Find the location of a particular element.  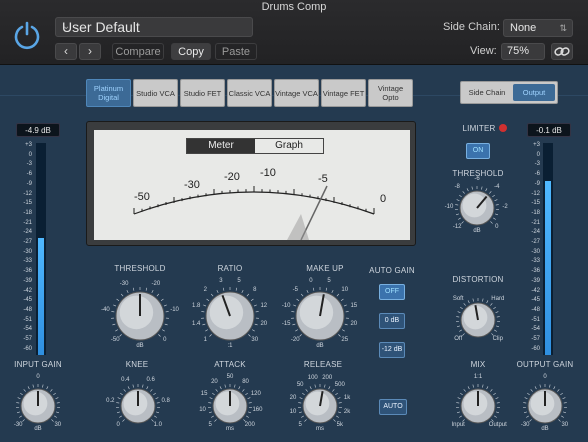

compare-button: Compare is located at coordinates (138, 51).